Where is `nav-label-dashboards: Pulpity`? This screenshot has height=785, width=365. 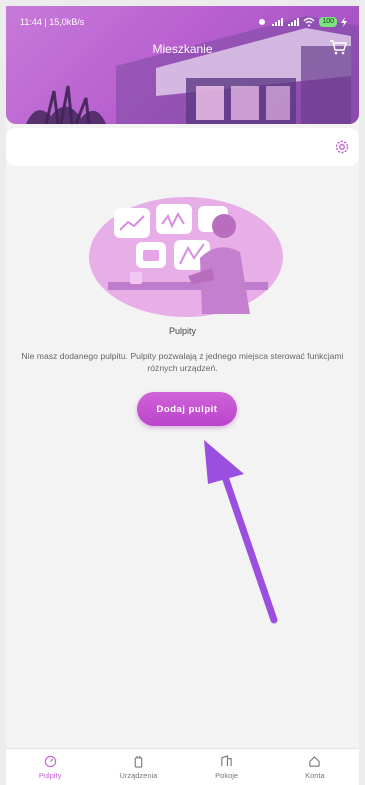
nav-label-dashboards: Pulpity is located at coordinates (50, 775).